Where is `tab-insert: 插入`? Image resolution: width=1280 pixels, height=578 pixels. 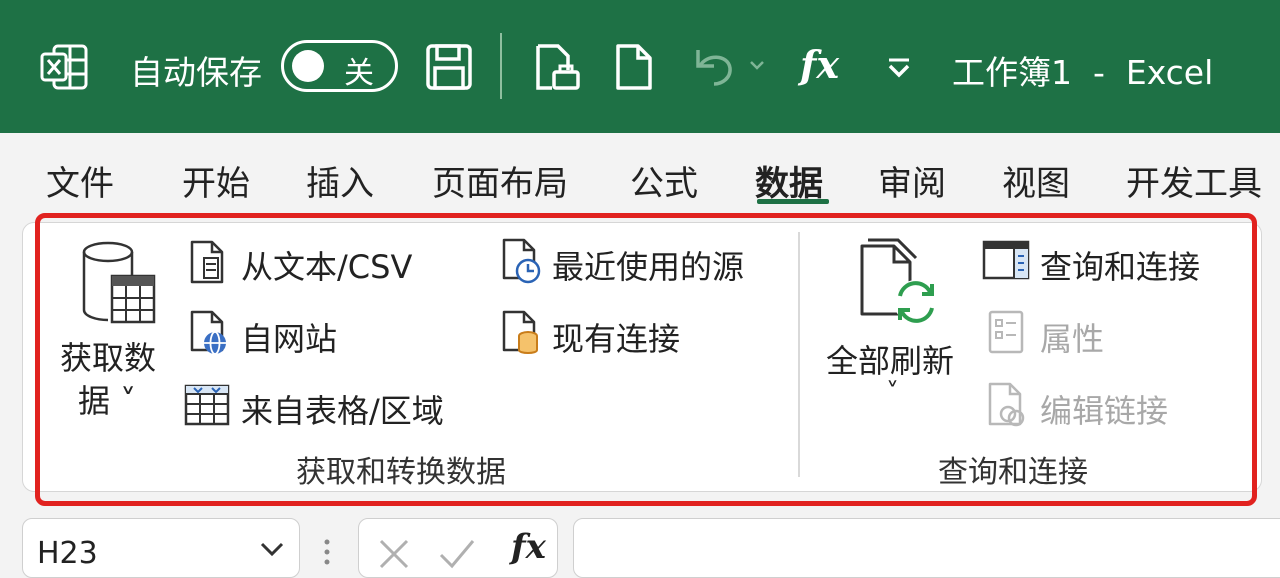 tab-insert: 插入 is located at coordinates (340, 180).